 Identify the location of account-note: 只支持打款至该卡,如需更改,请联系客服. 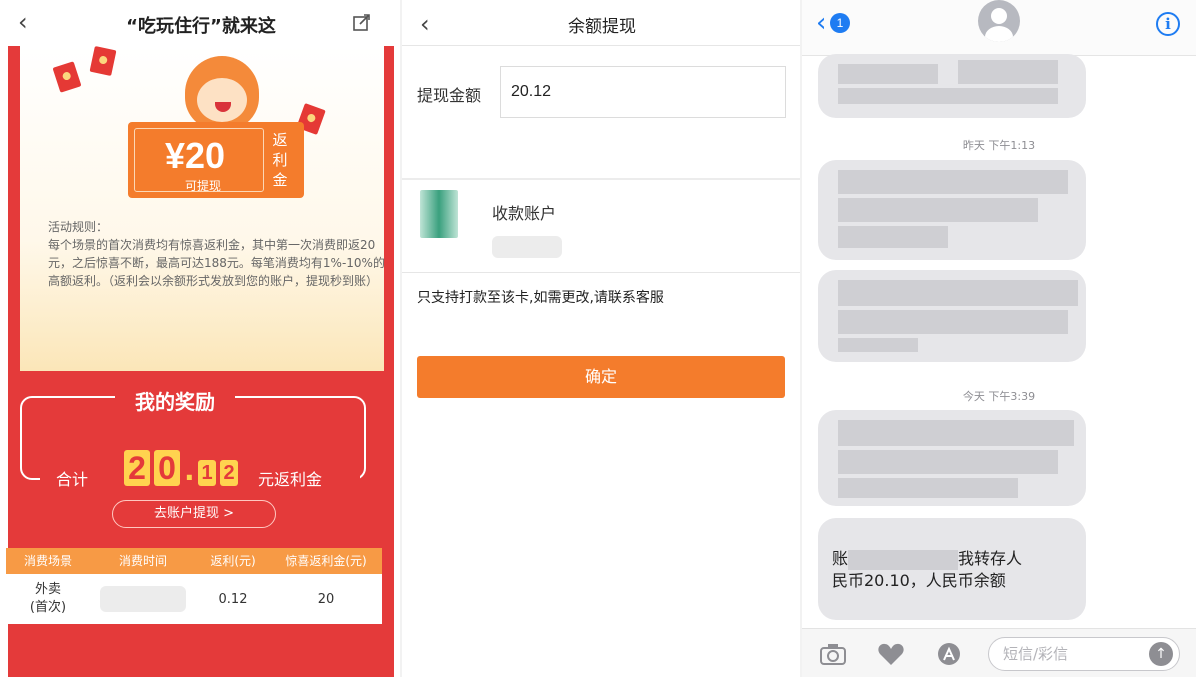
(540, 298).